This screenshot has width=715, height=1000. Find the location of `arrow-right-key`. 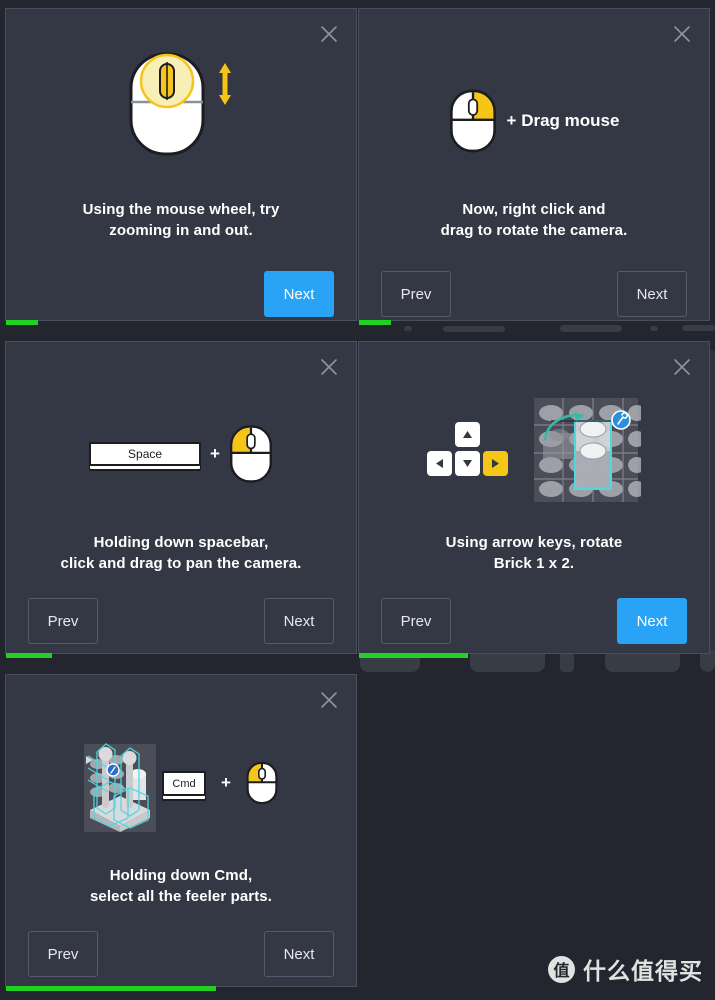

arrow-right-key is located at coordinates (495, 463).